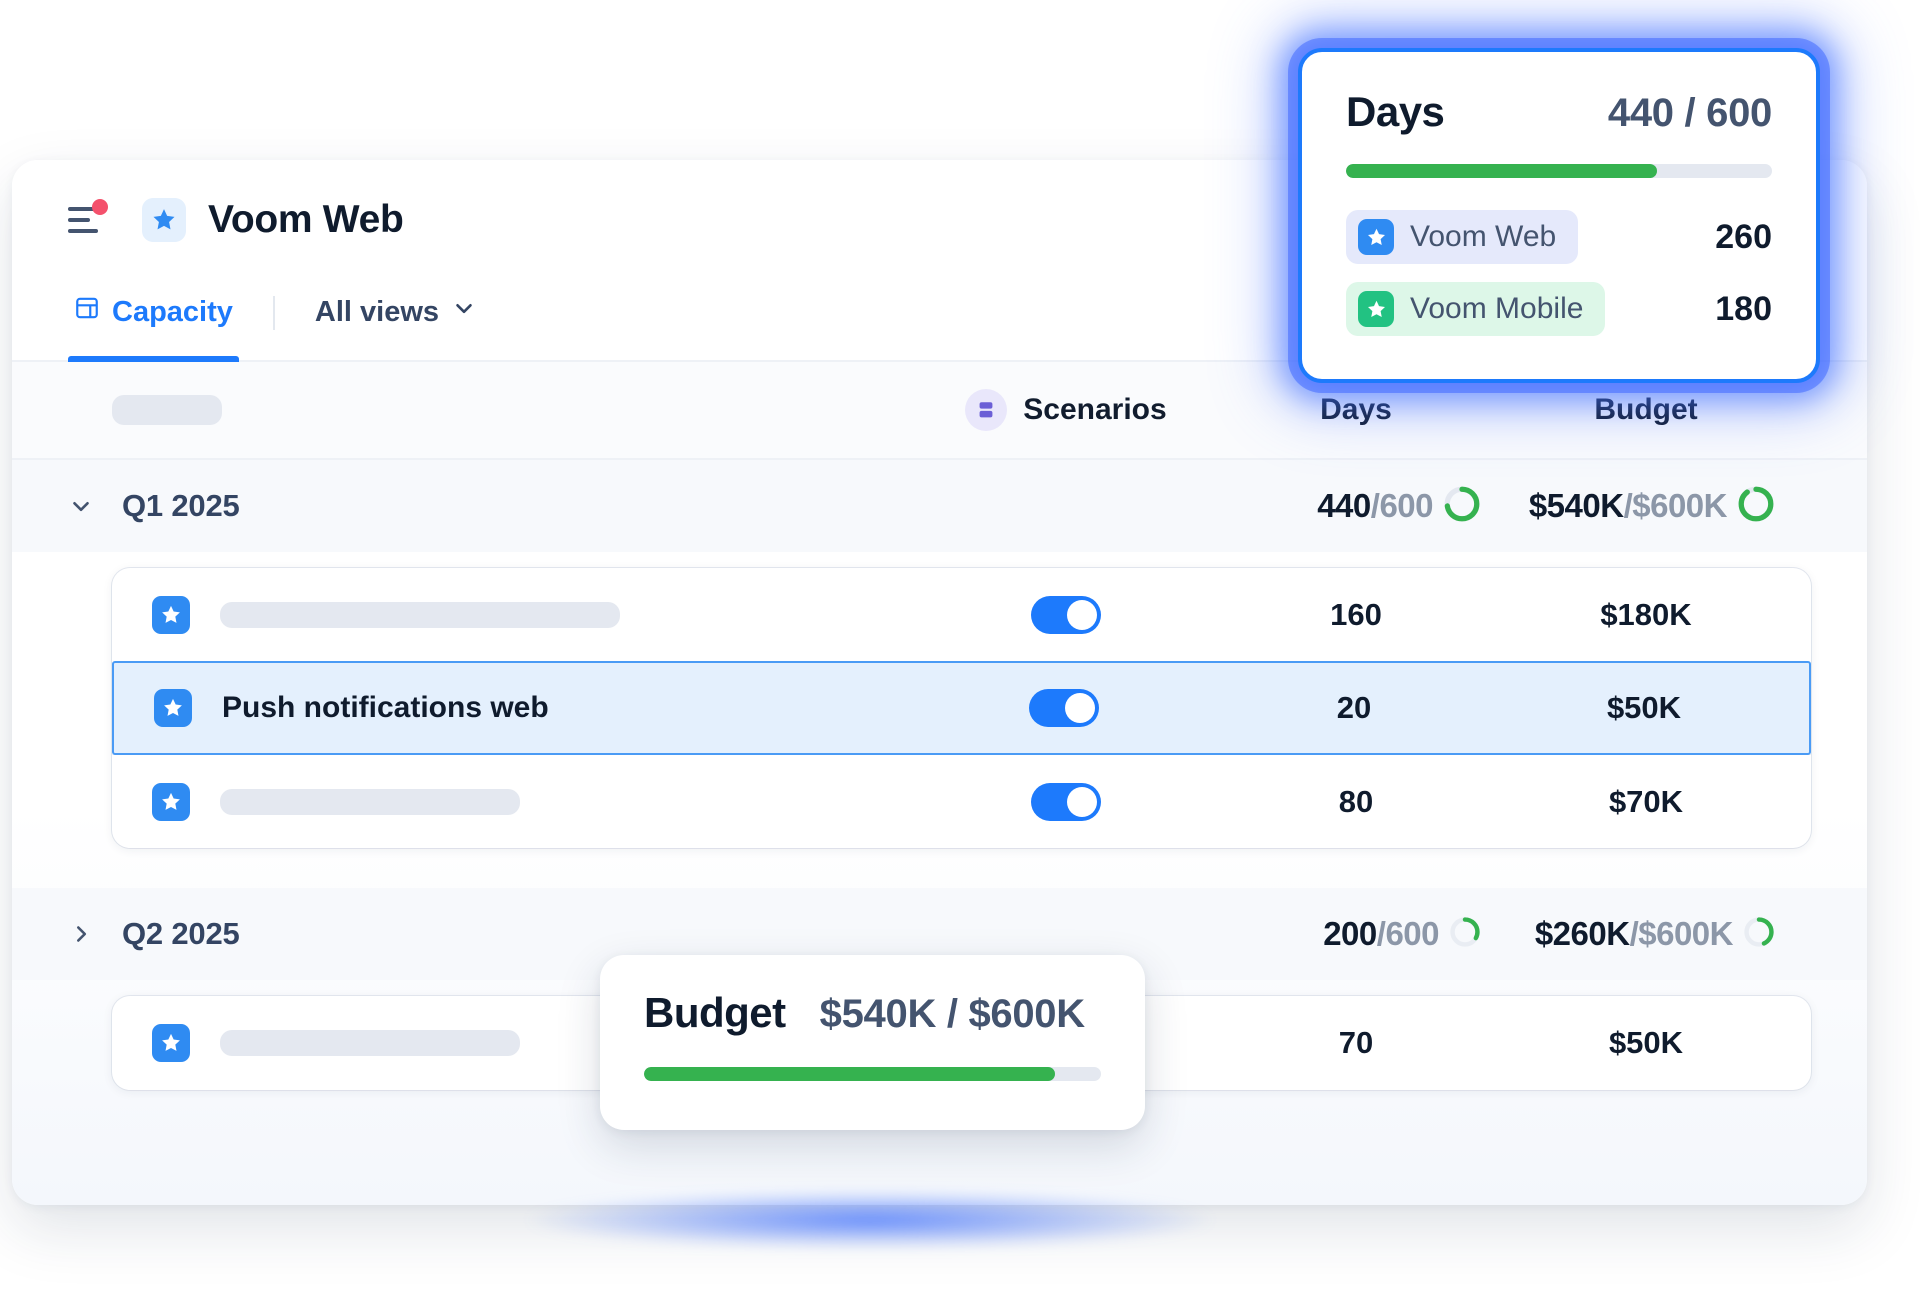  What do you see at coordinates (1685, 933) in the screenshot?
I see `group-budget-total-q2: $600K` at bounding box center [1685, 933].